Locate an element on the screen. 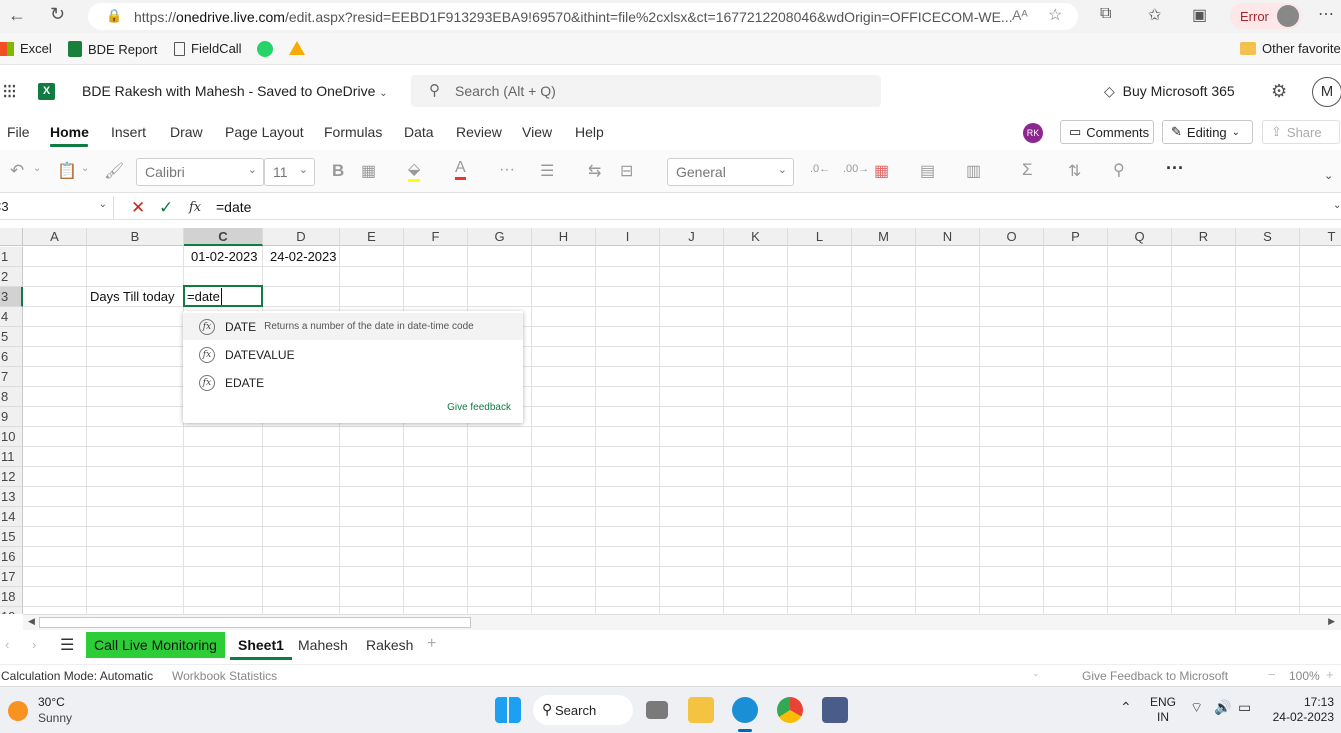 This screenshot has width=1341, height=733. give-feedback-link: Give feedback is located at coordinates (479, 407).